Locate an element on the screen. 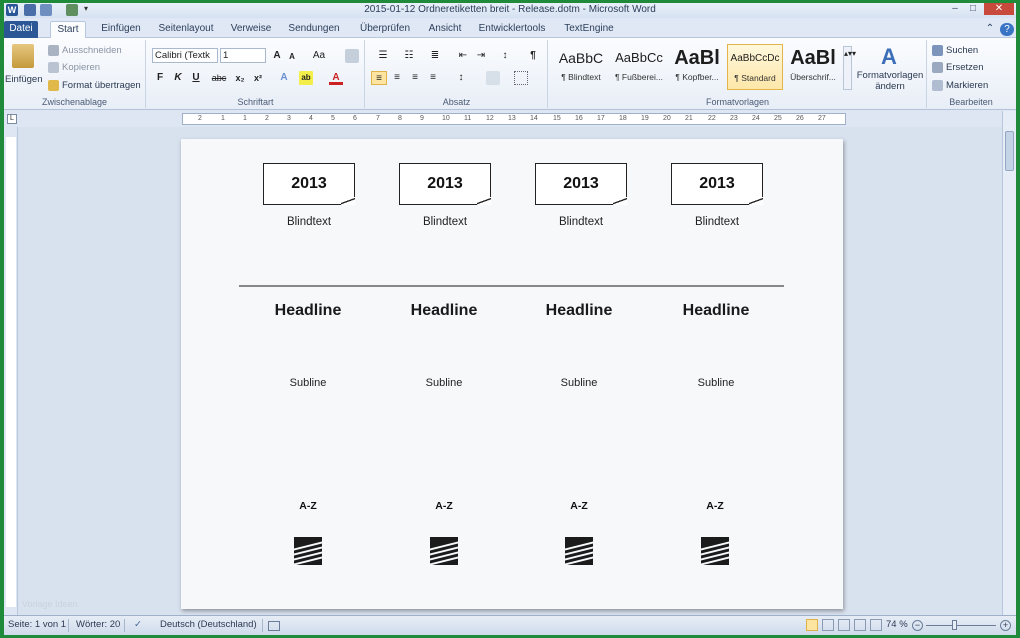  change-styles-icon: A is located at coordinates (889, 56).